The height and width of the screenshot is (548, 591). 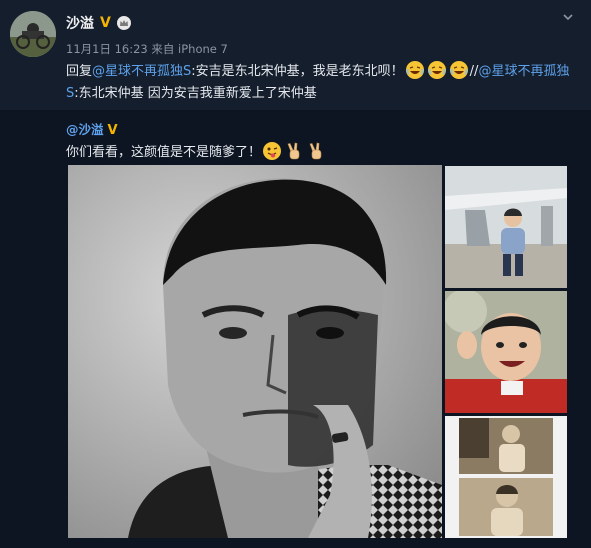 What do you see at coordinates (141, 71) in the screenshot?
I see `mention-link: @星球不再孤独S` at bounding box center [141, 71].